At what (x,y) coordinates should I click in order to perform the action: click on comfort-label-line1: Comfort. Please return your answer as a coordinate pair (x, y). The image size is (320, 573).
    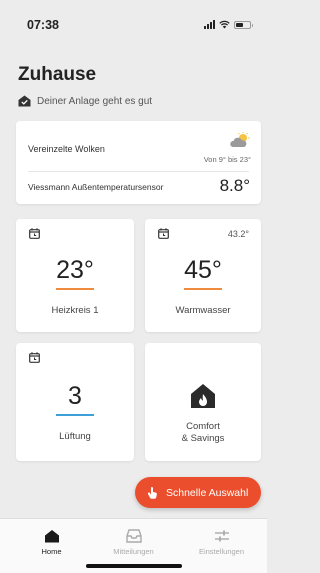
    Looking at the image, I should click on (203, 426).